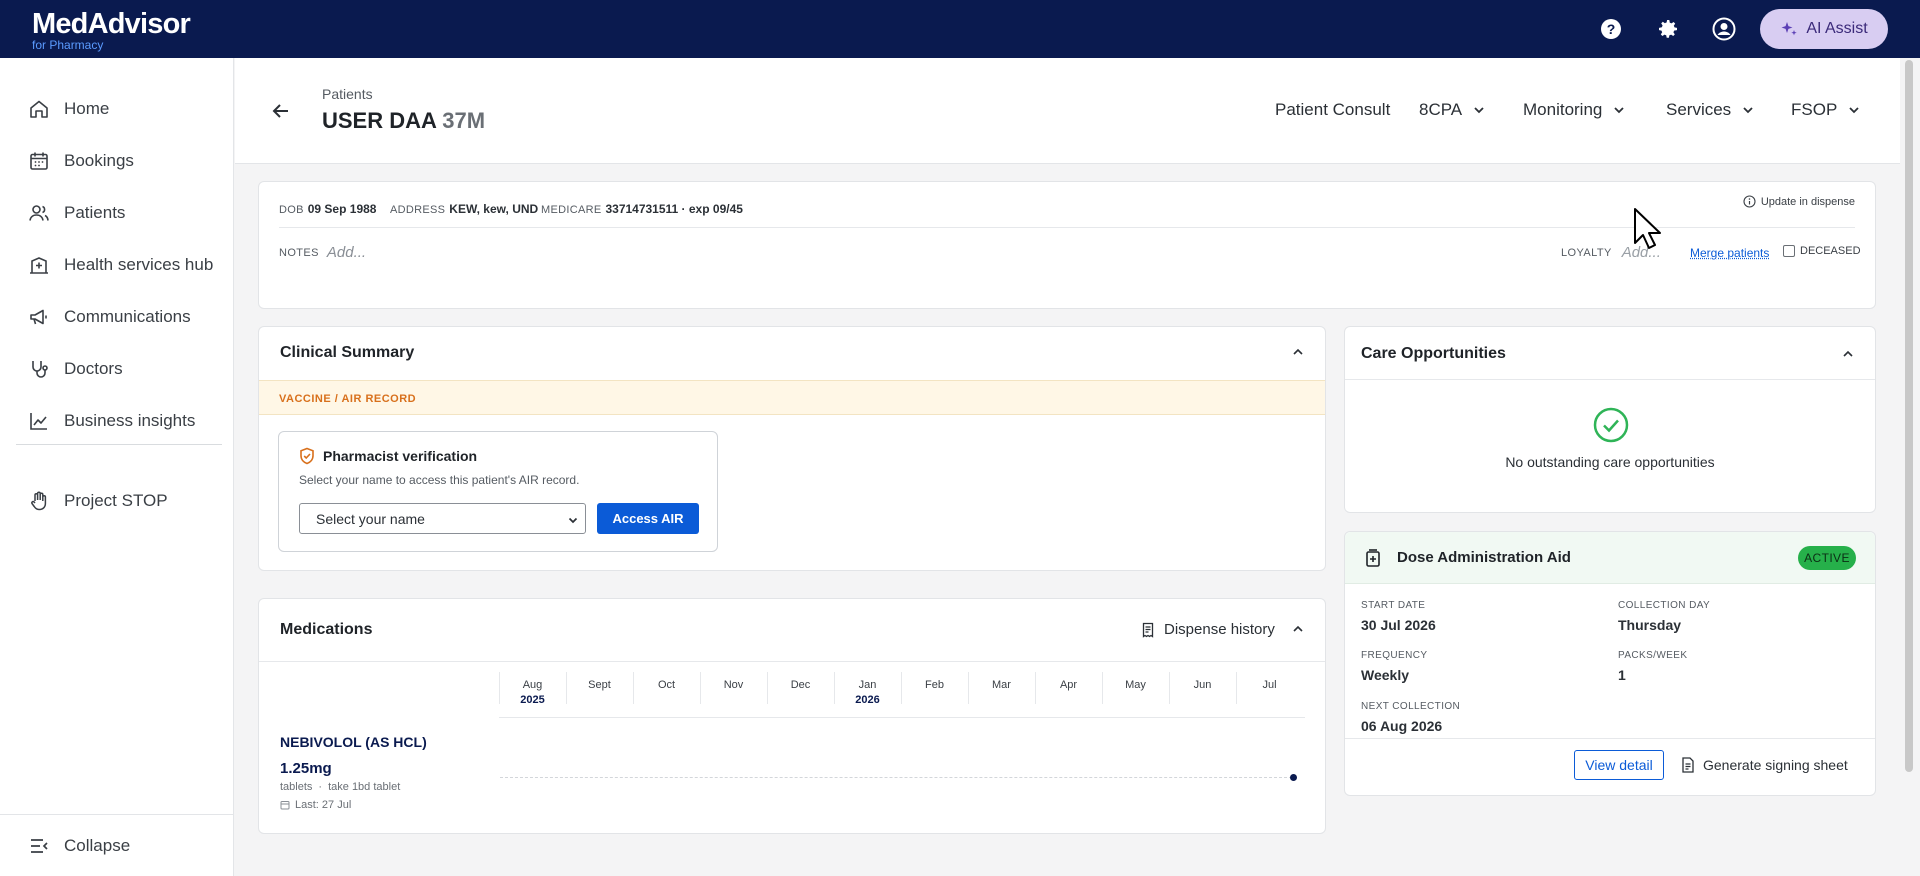 The image size is (1920, 876). I want to click on month-name: Feb, so click(934, 685).